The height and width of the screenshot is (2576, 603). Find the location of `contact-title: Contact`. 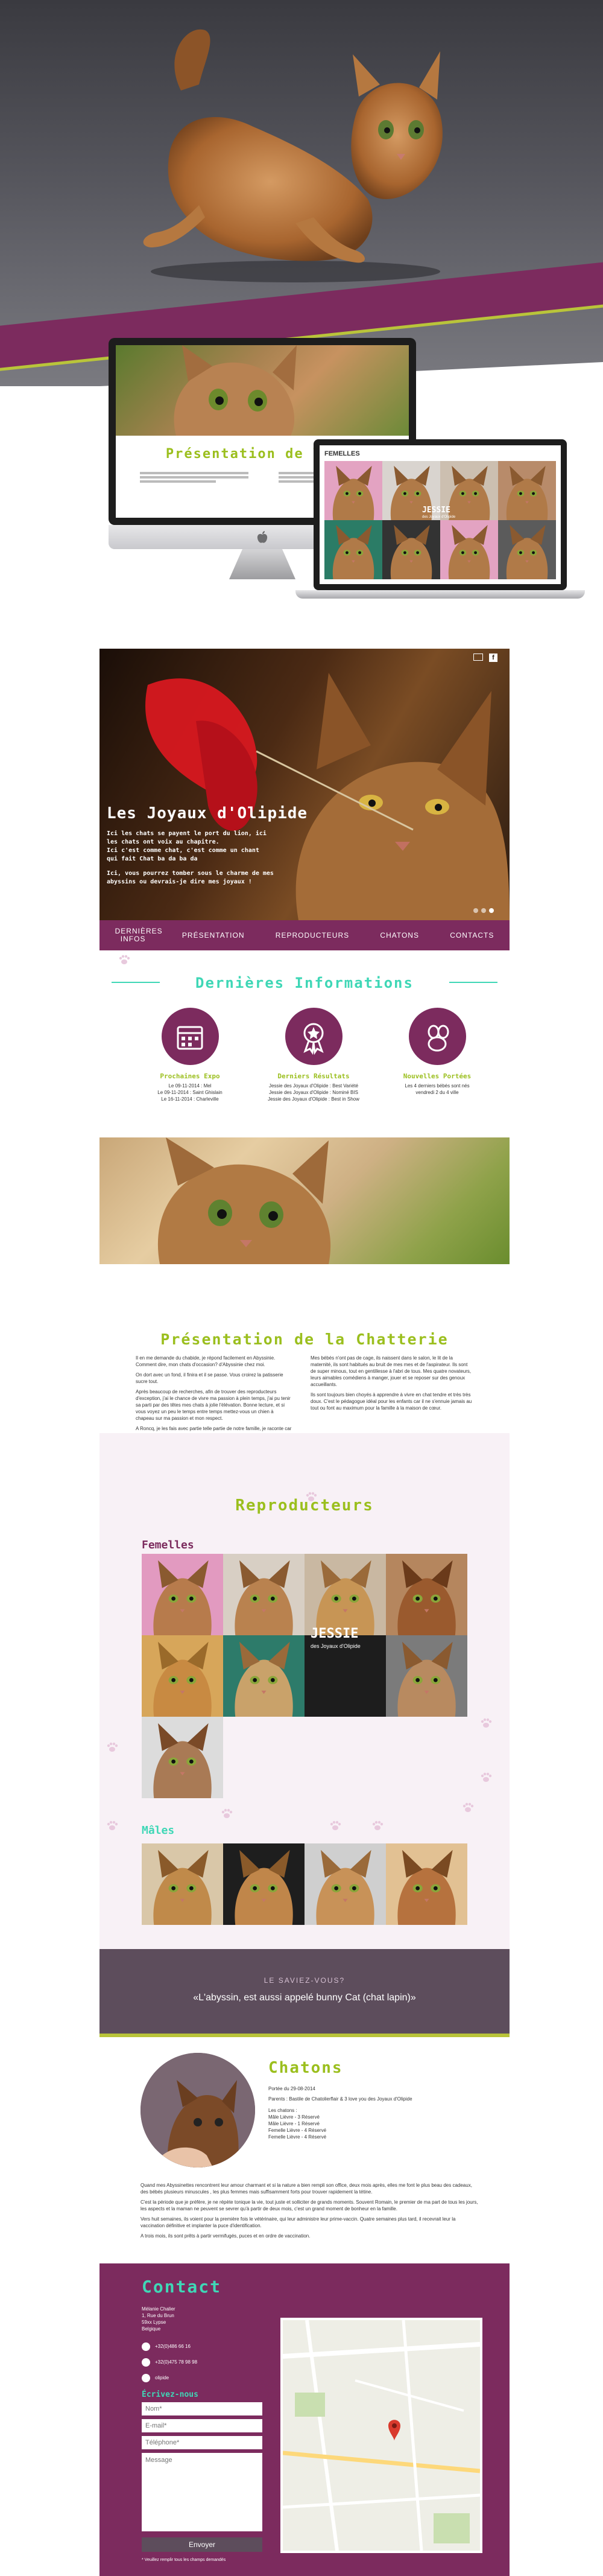

contact-title: Contact is located at coordinates (182, 2287).